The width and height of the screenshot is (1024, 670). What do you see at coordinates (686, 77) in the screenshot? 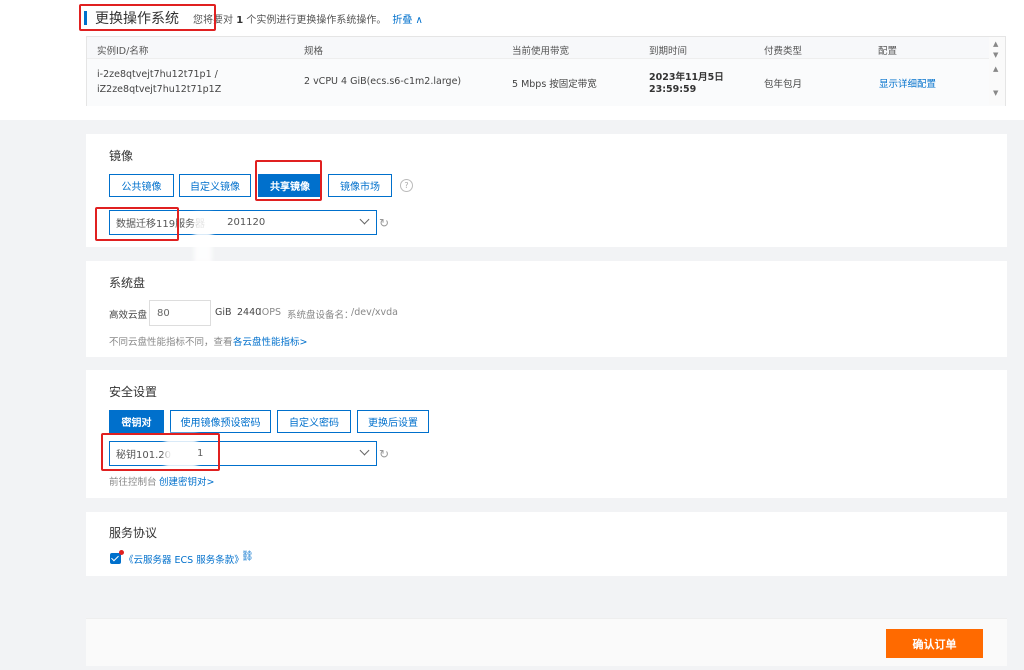
I see `expire-date: 2023年11月5日` at bounding box center [686, 77].